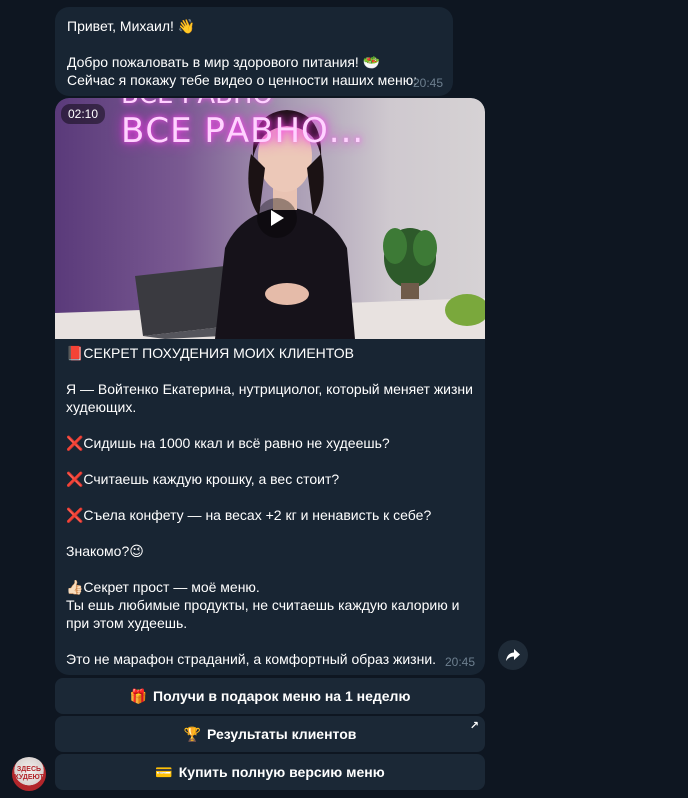 Image resolution: width=688 pixels, height=798 pixels. I want to click on caption-line: ❌Считаешь каждую крошку, а вес стоит?, so click(203, 479).